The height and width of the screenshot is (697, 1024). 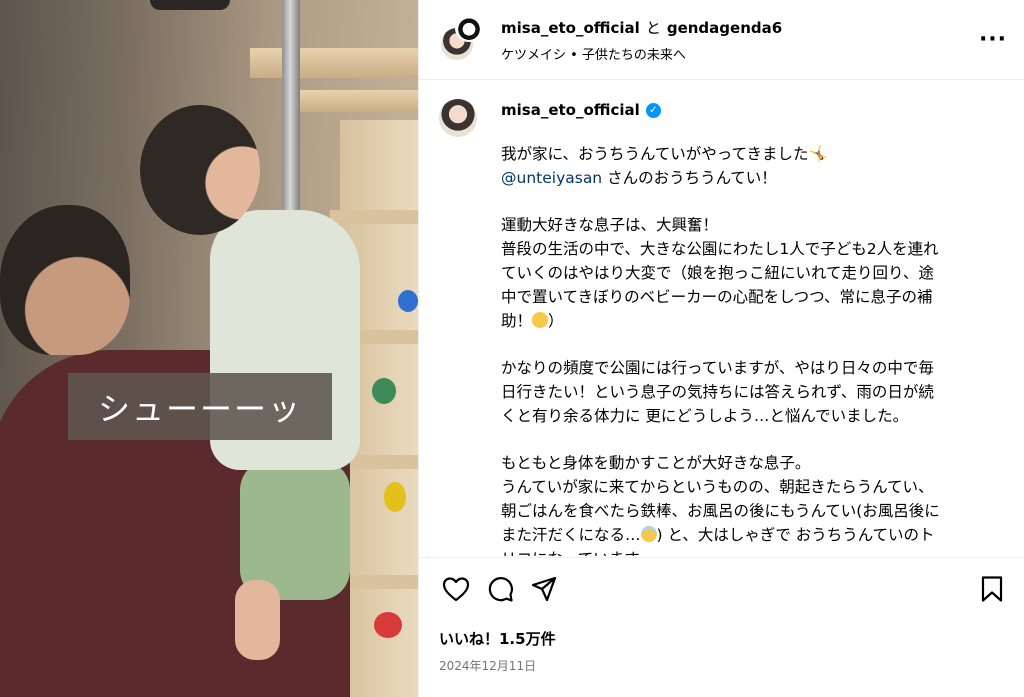 What do you see at coordinates (551, 178) in the screenshot?
I see `mention-link: @unteiyasan` at bounding box center [551, 178].